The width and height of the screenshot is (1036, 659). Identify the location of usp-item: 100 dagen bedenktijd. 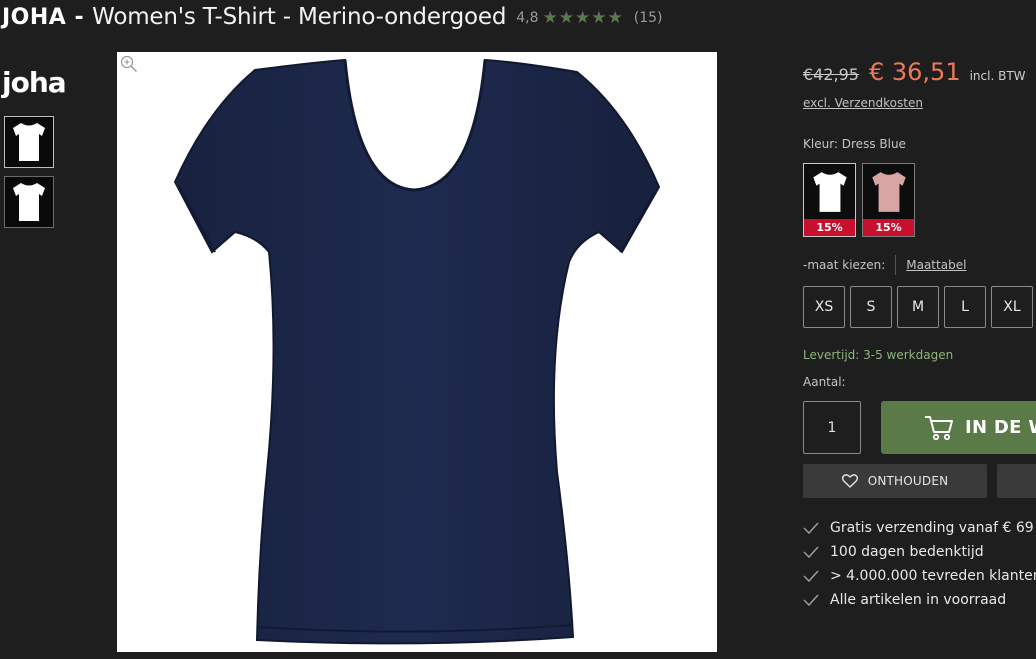
(893, 552).